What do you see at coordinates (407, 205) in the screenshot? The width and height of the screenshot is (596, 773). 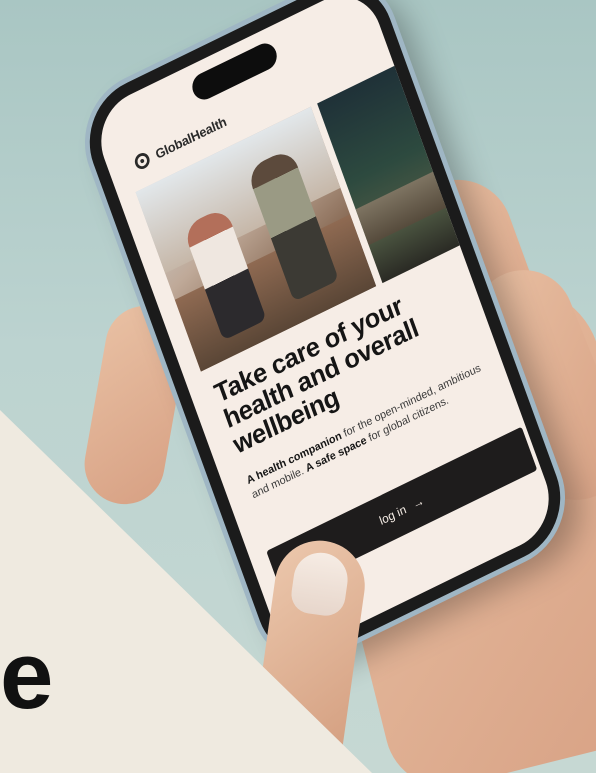 I see `carousel-image-detail` at bounding box center [407, 205].